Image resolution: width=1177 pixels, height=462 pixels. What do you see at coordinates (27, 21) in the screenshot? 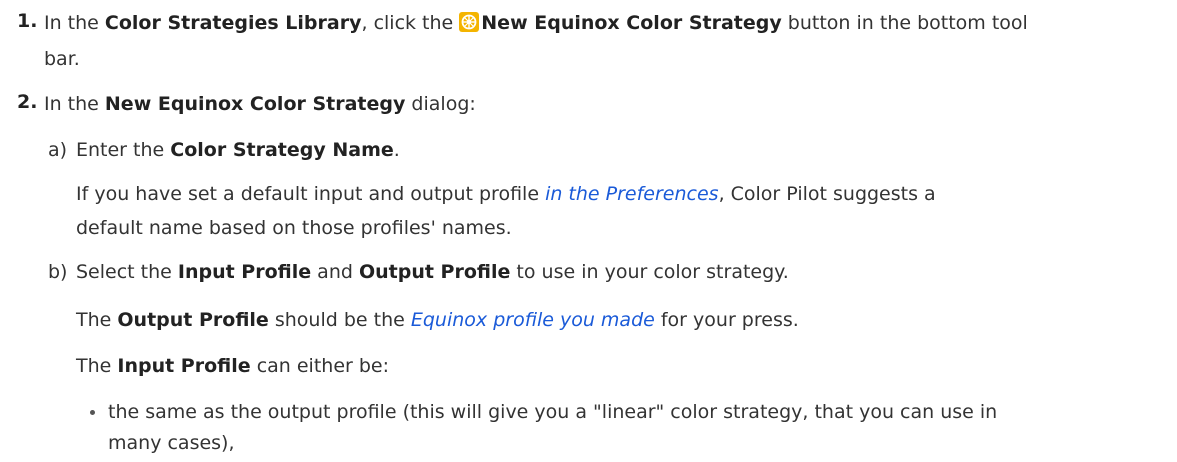
I see `step-number: 1.` at bounding box center [27, 21].